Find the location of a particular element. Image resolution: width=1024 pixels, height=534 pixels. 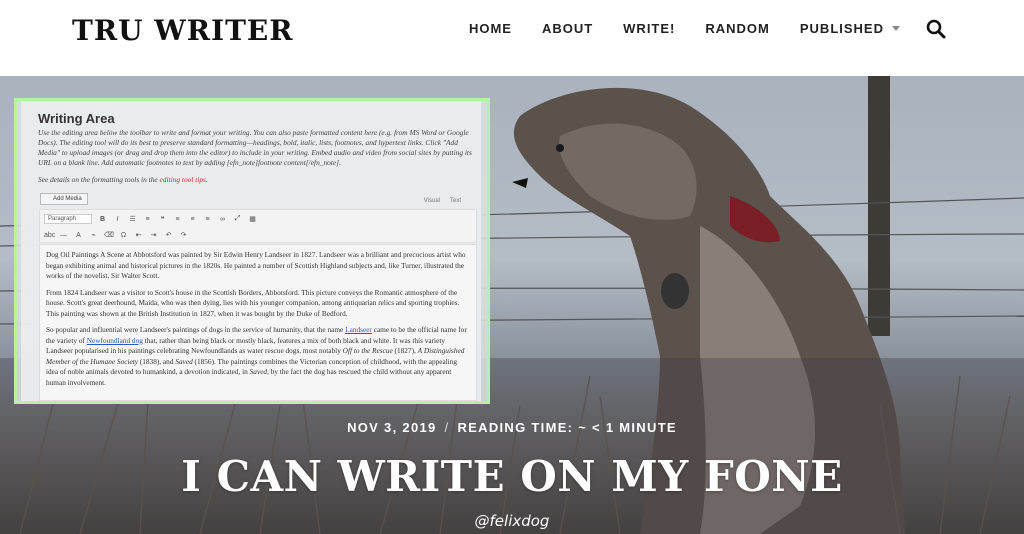

redo-icon: ↷ is located at coordinates (183, 235).